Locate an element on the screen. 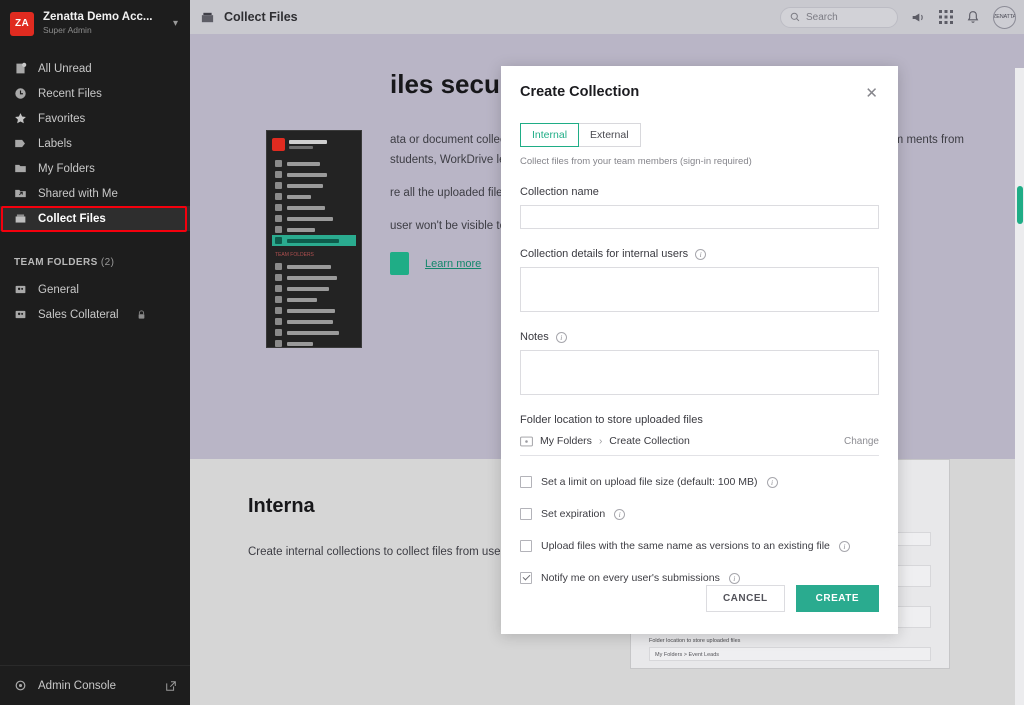  checkbox-row-set-expiration: Set expiration i is located at coordinates (699, 514).